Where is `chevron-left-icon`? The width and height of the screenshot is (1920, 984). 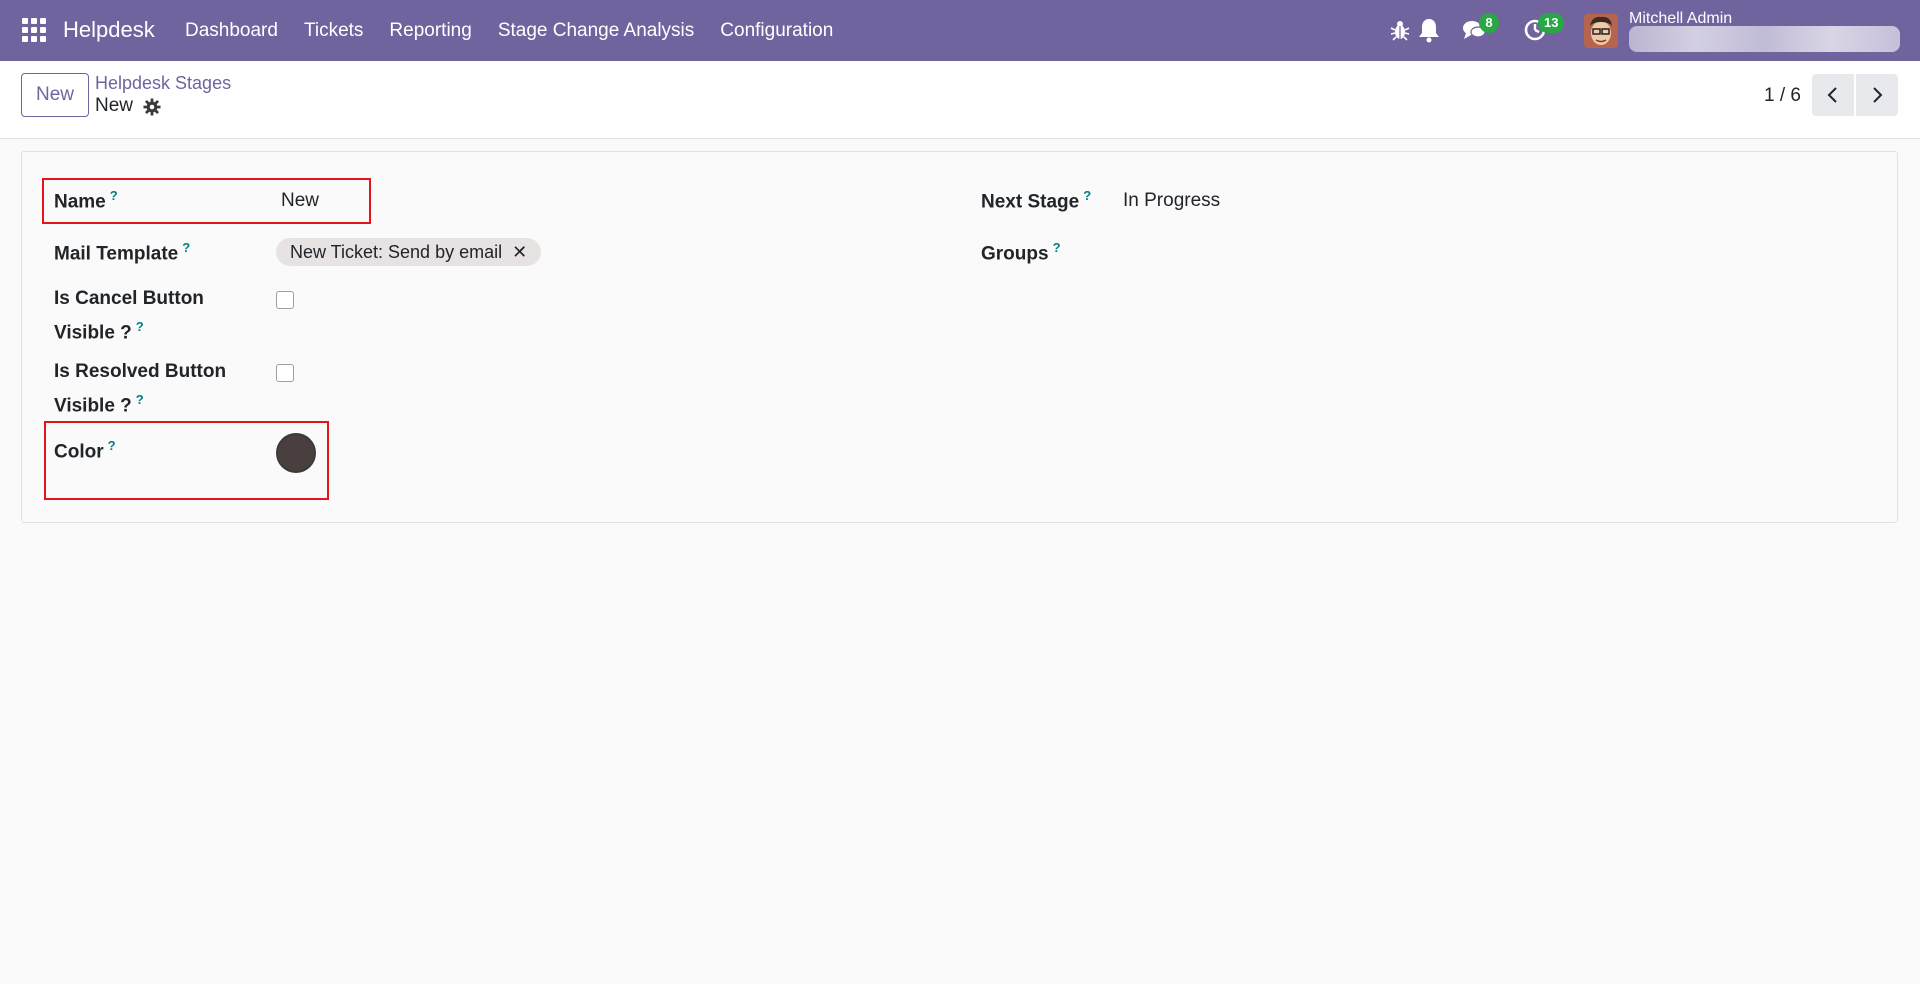 chevron-left-icon is located at coordinates (1832, 95).